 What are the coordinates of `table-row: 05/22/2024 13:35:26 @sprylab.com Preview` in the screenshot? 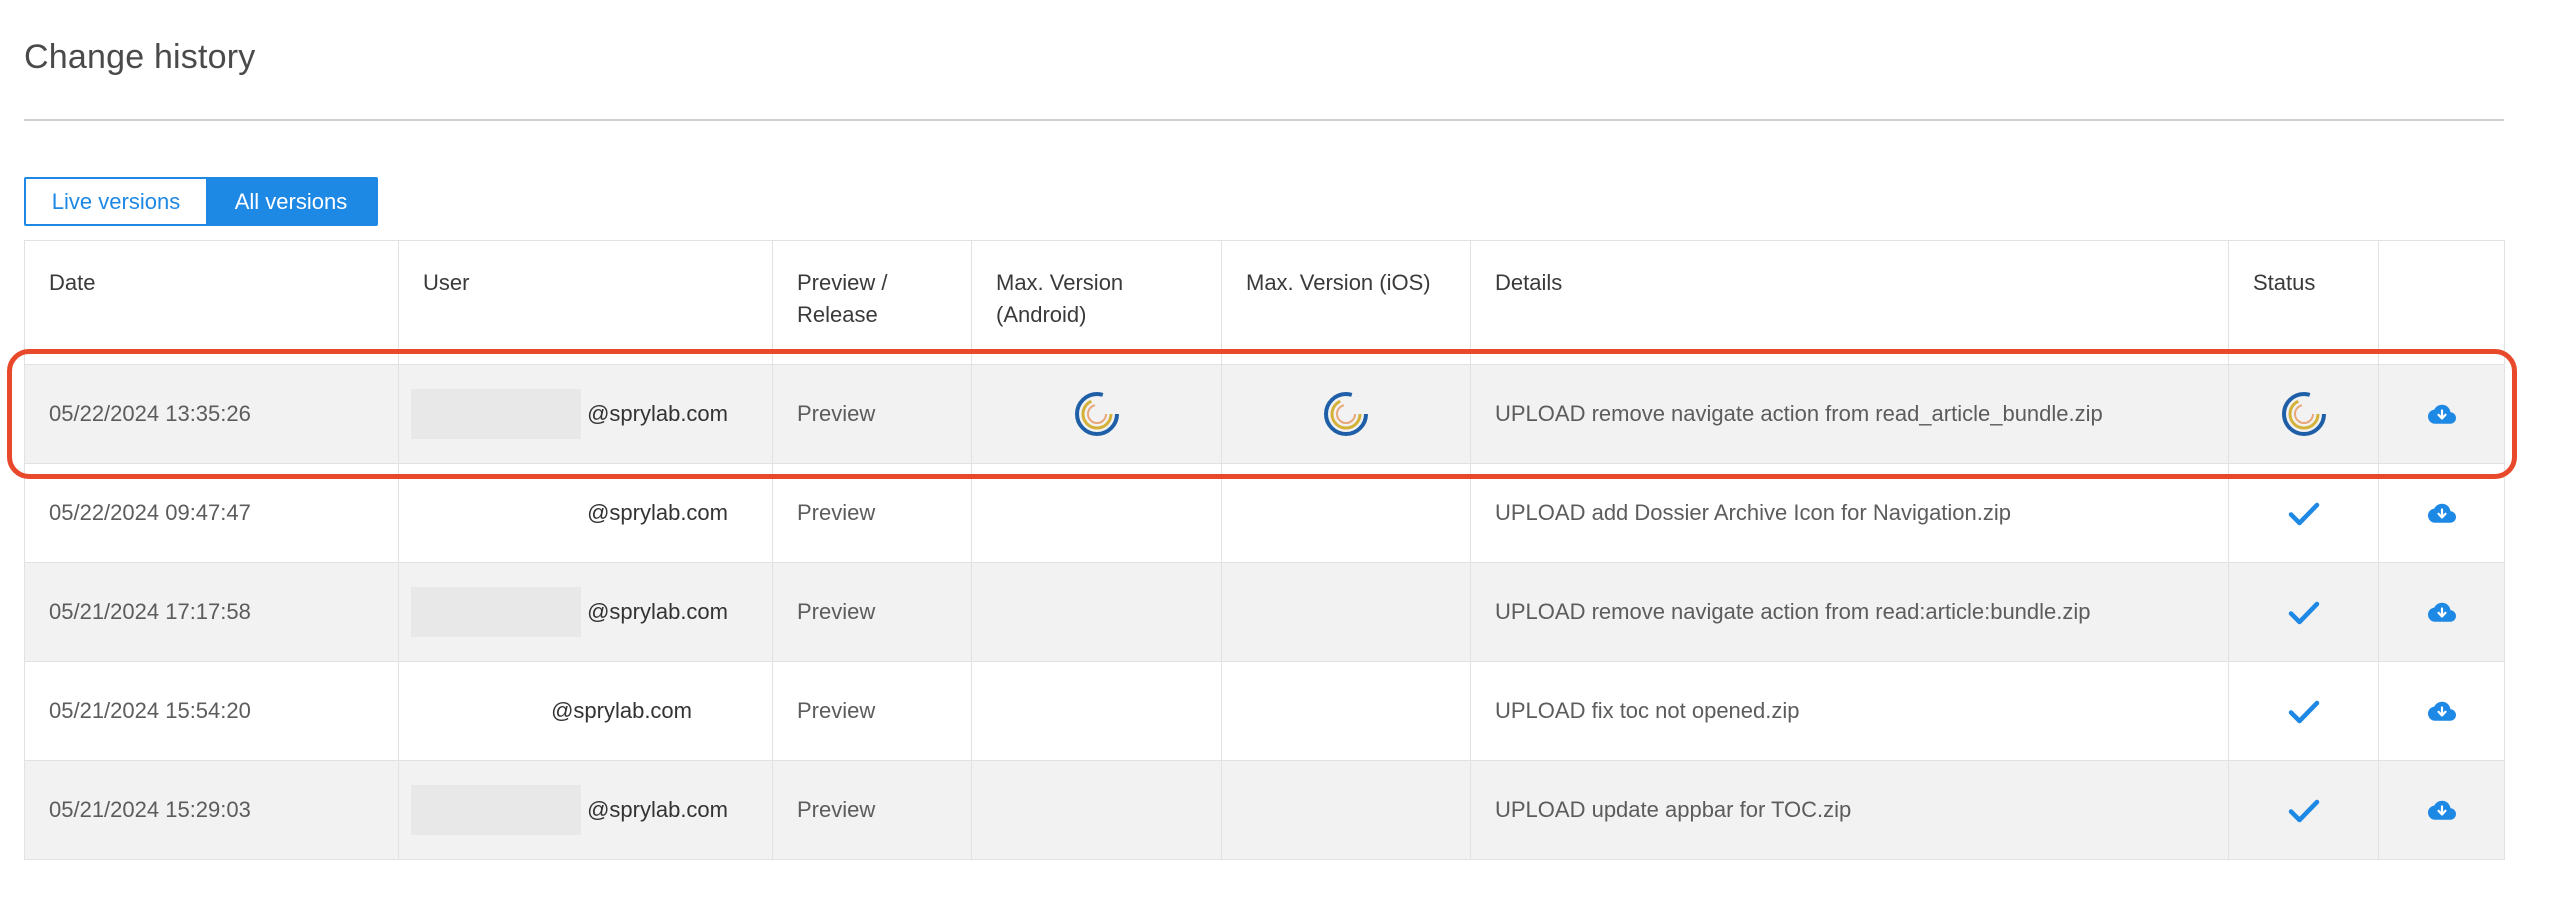 It's located at (1264, 414).